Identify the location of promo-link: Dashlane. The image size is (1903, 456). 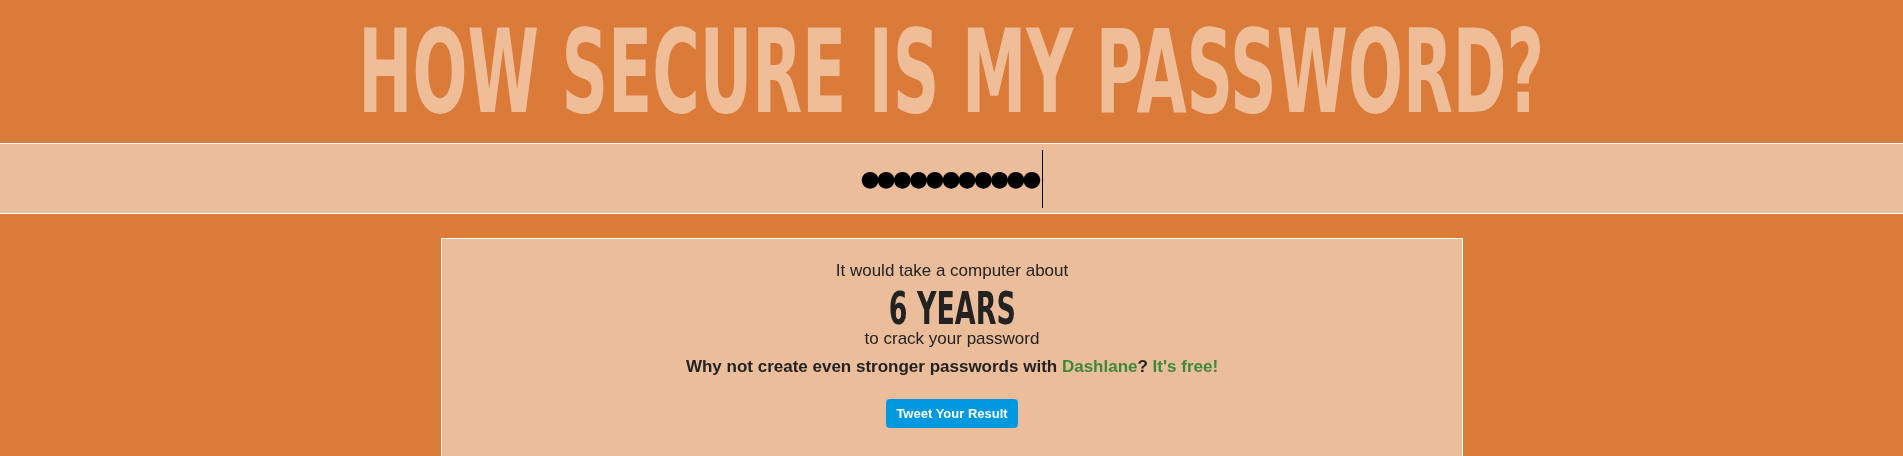
(1099, 366).